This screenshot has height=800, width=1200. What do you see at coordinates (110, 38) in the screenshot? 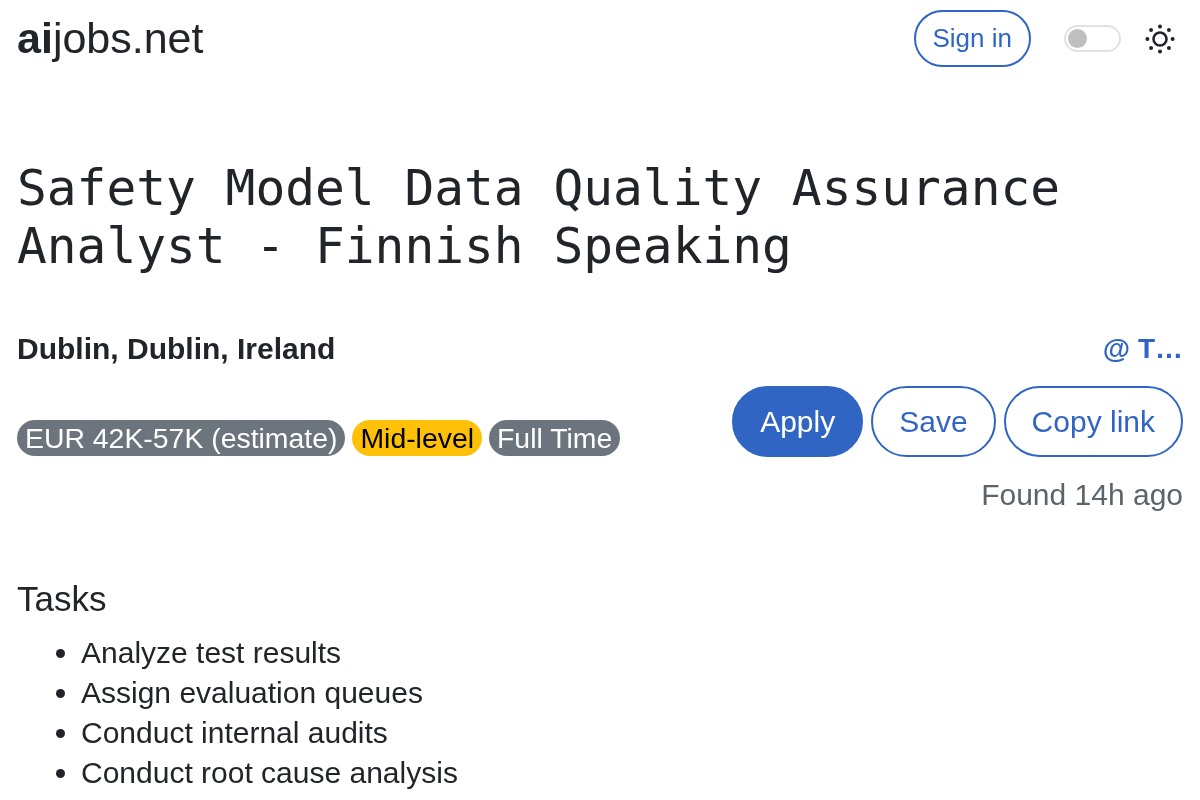
I see `site-logo: aijobs.net` at bounding box center [110, 38].